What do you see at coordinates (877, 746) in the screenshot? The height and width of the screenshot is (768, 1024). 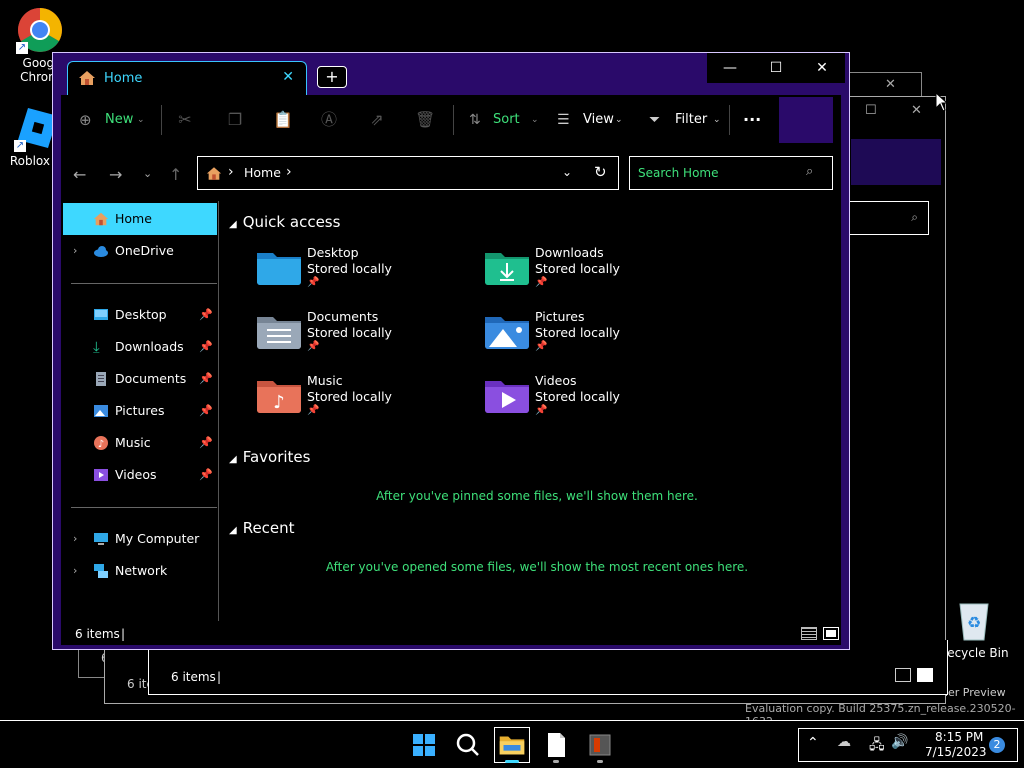 I see `network-icon: 🖧` at bounding box center [877, 746].